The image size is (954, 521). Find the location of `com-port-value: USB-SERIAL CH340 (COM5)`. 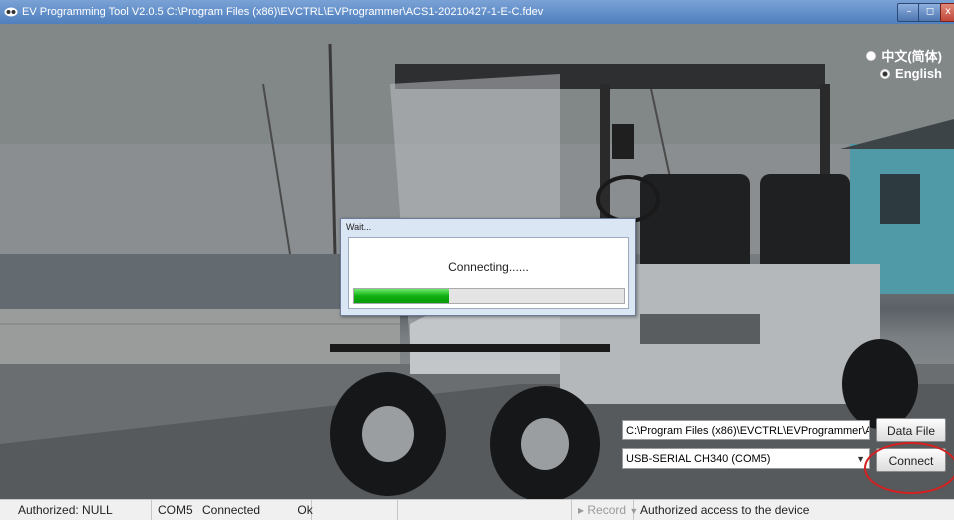

com-port-value: USB-SERIAL CH340 (COM5) is located at coordinates (698, 459).